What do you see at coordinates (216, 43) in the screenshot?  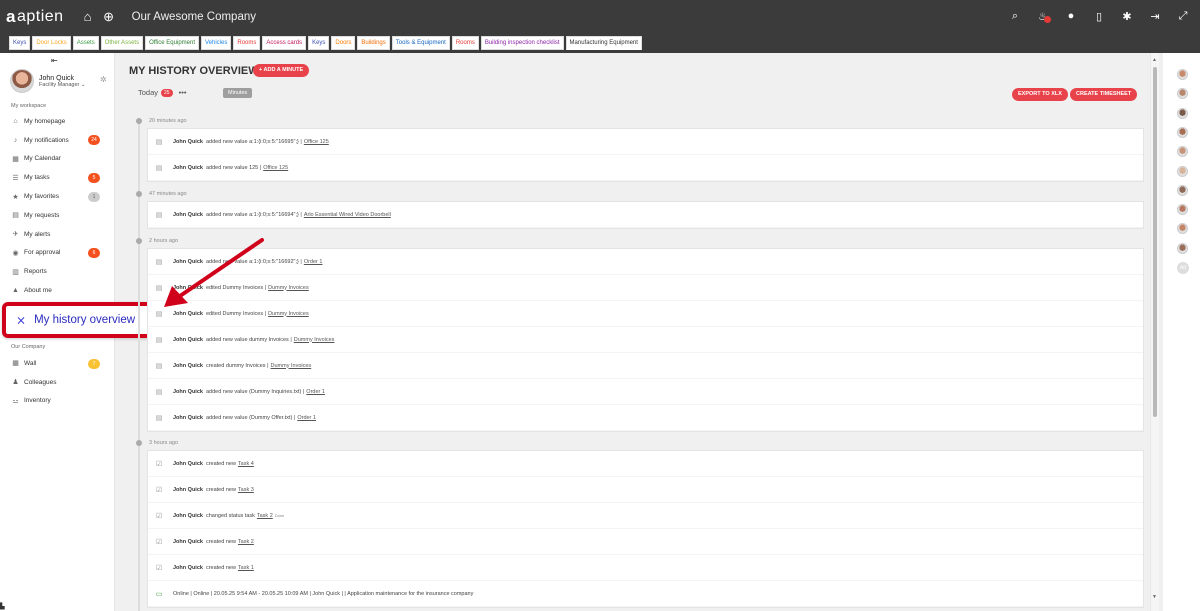 I see `tab-5: Vehicles` at bounding box center [216, 43].